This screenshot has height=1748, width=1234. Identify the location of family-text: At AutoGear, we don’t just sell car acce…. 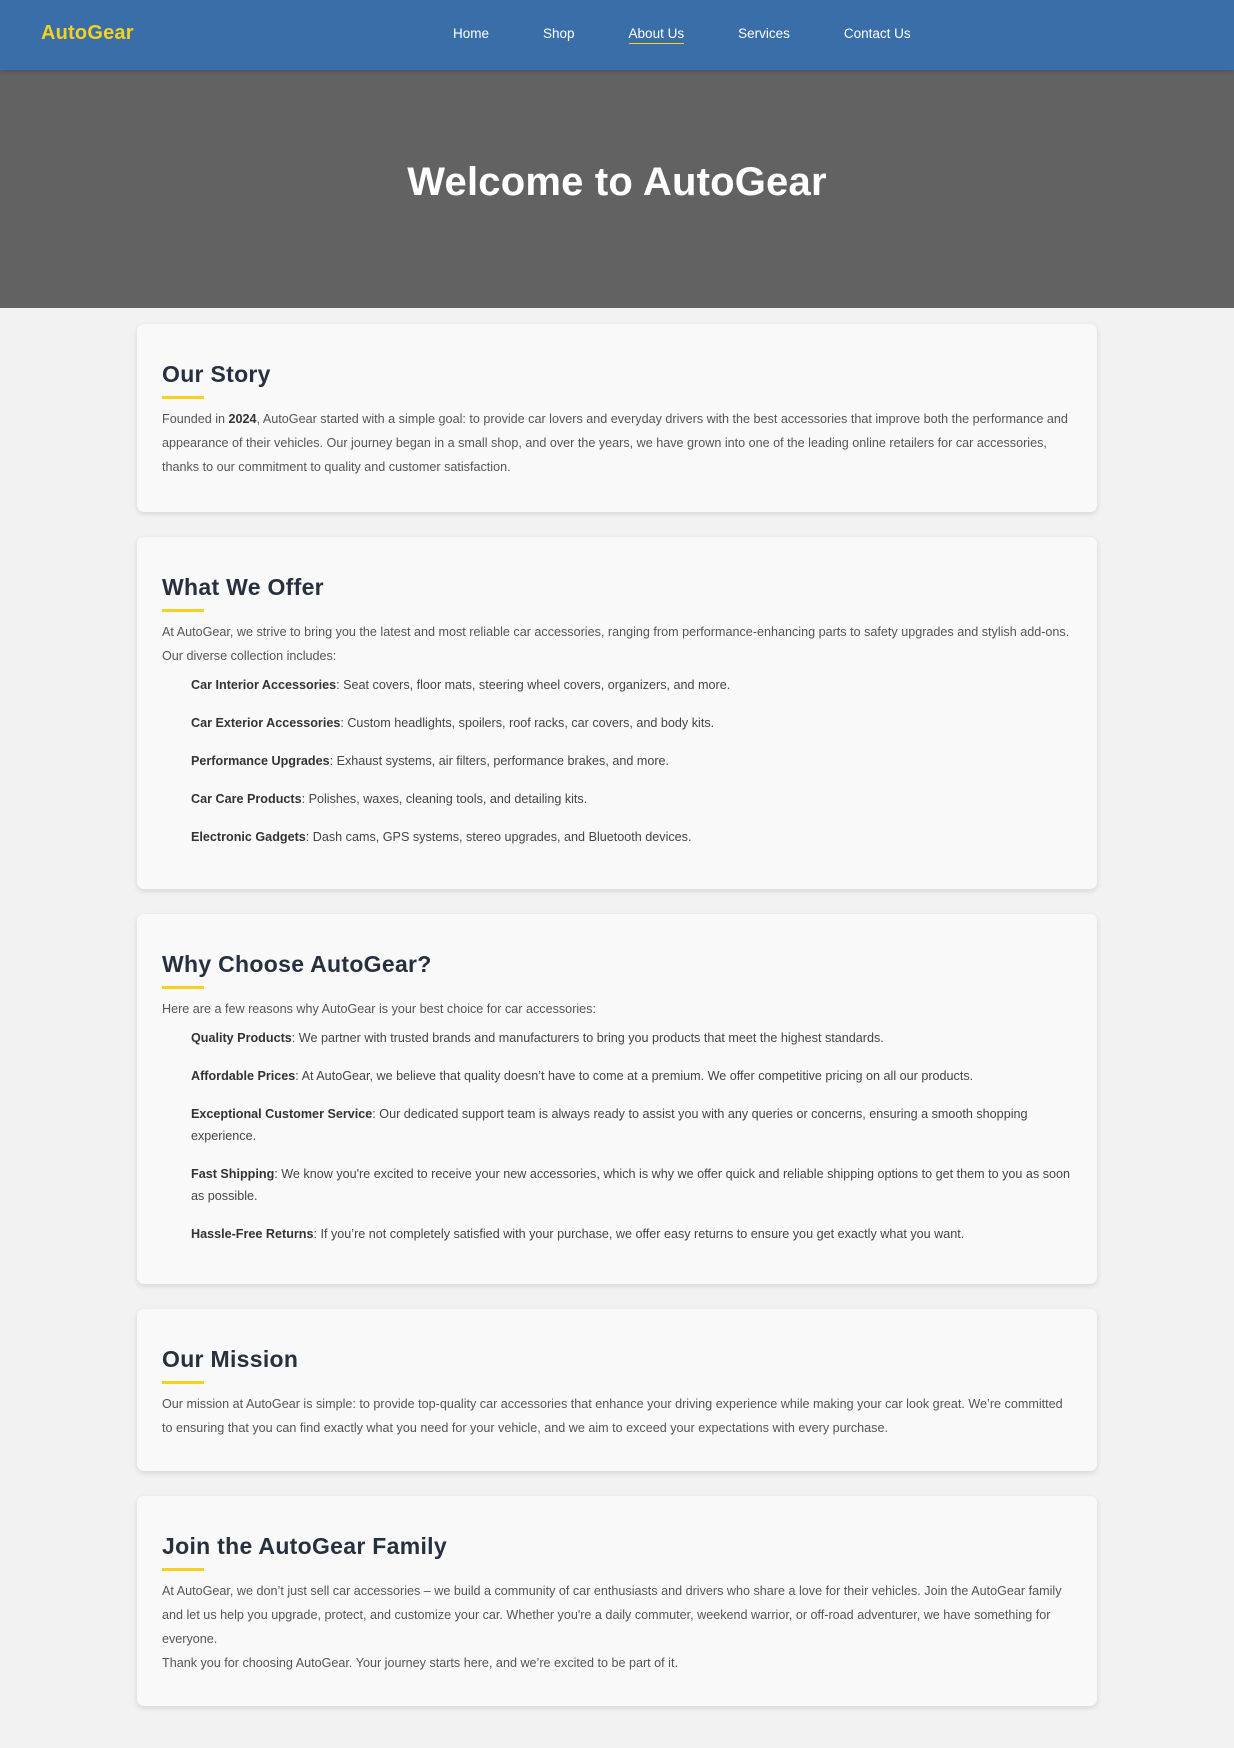
(612, 1615).